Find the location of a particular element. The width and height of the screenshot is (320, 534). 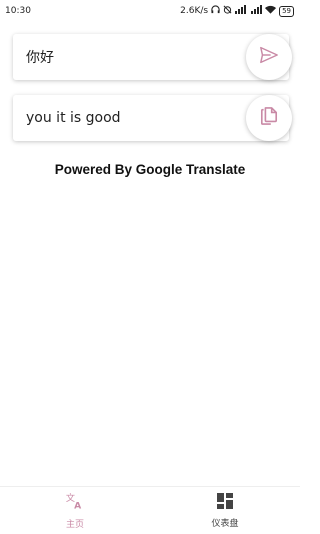

nav-item-dashboard: 仪表盘 is located at coordinates (225, 510).